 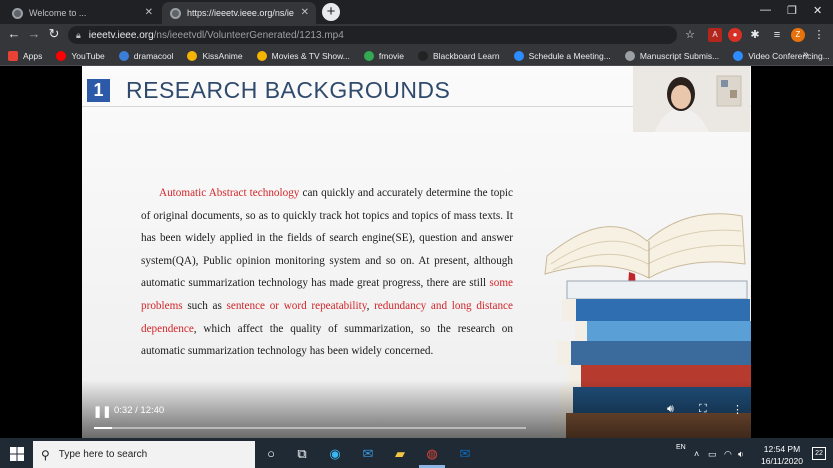 What do you see at coordinates (728, 454) in the screenshot?
I see `wifi-icon: ◠` at bounding box center [728, 454].